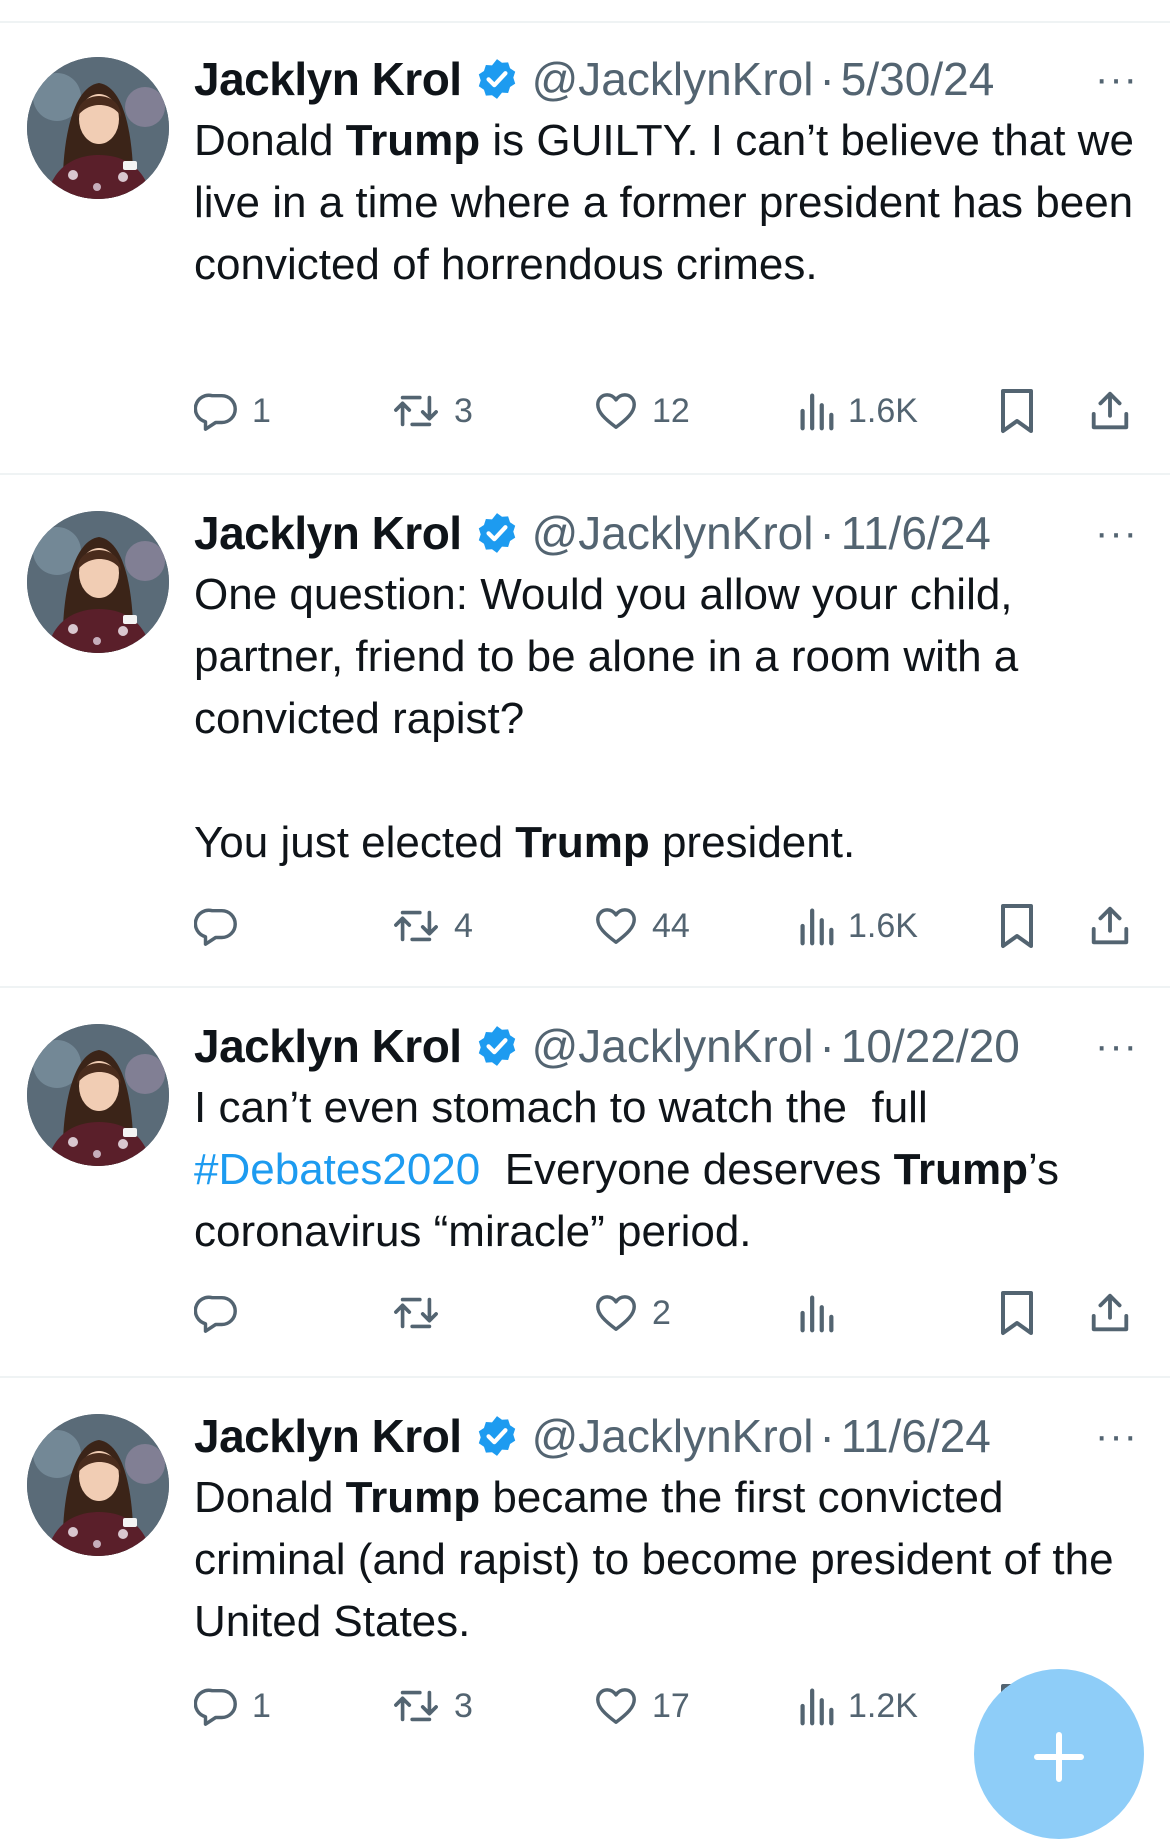 The image size is (1170, 1839). I want to click on tweet-header: Jacklyn Krol @JacklynKrol · 11/6/24 ···, so click(668, 1436).